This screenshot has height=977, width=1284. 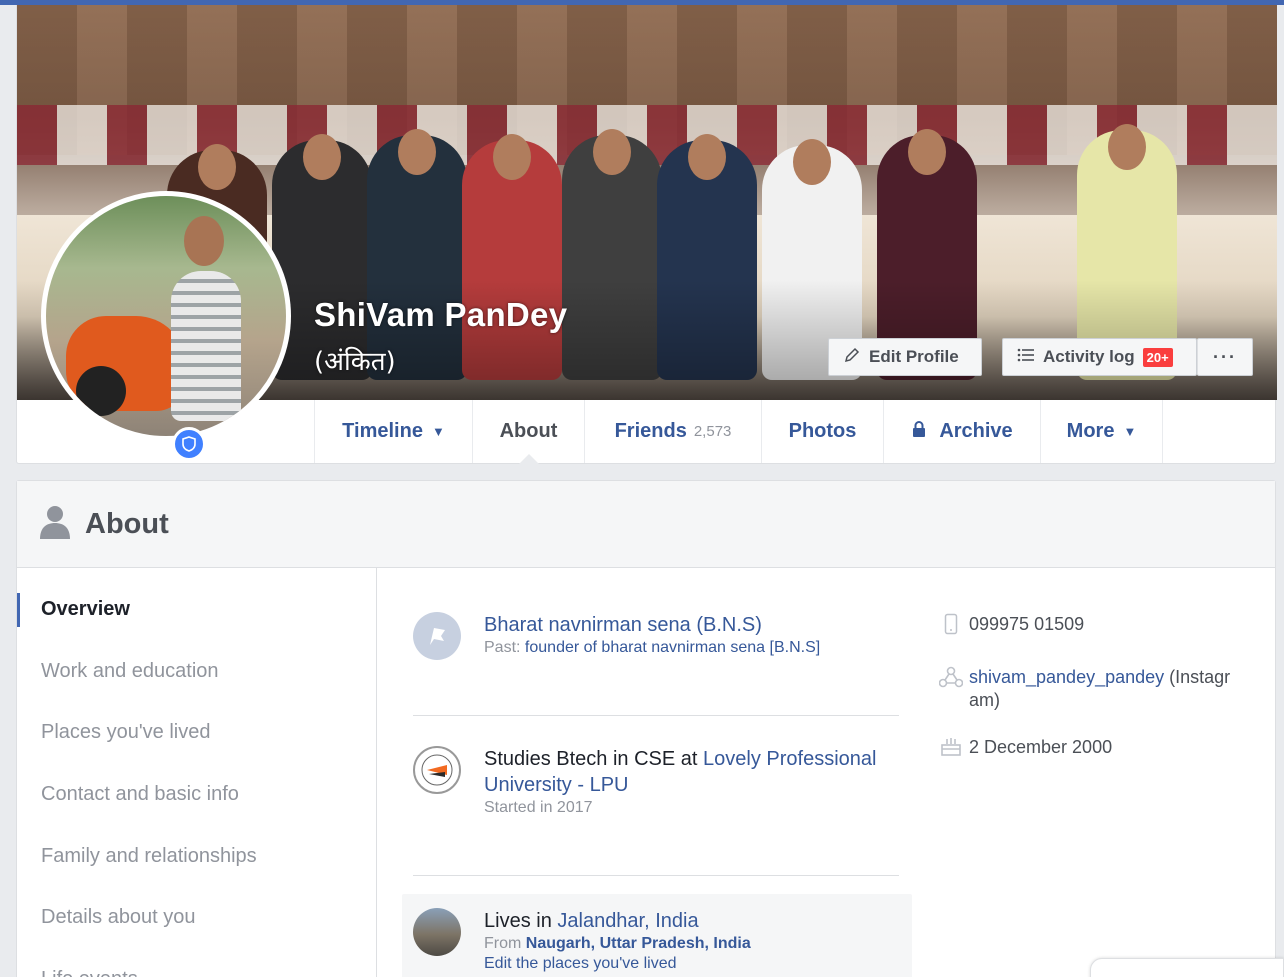 I want to click on activity-log-badge: 20+, so click(x=1157, y=357).